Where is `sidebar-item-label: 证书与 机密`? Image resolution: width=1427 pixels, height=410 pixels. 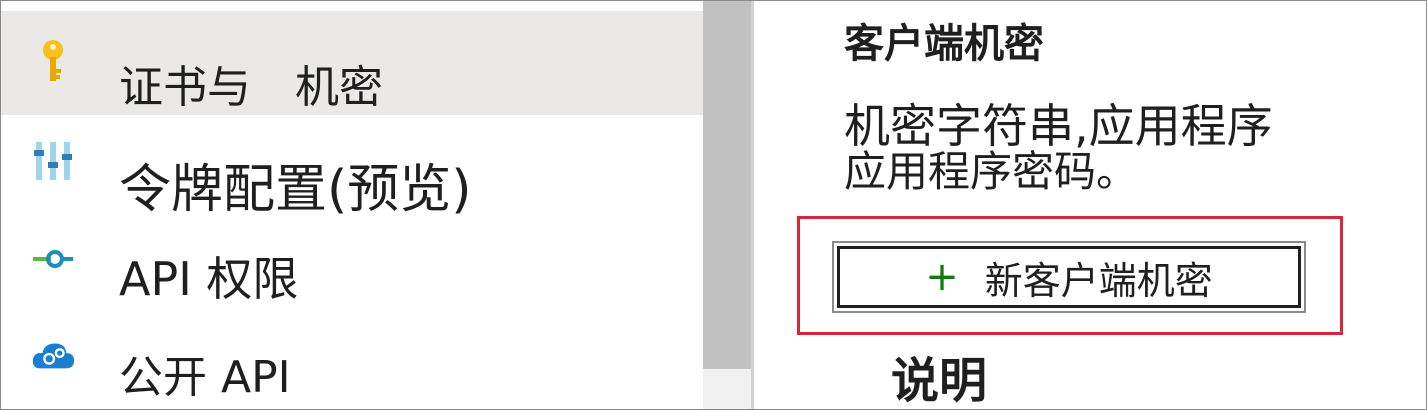
sidebar-item-label: 证书与 机密 is located at coordinates (251, 87).